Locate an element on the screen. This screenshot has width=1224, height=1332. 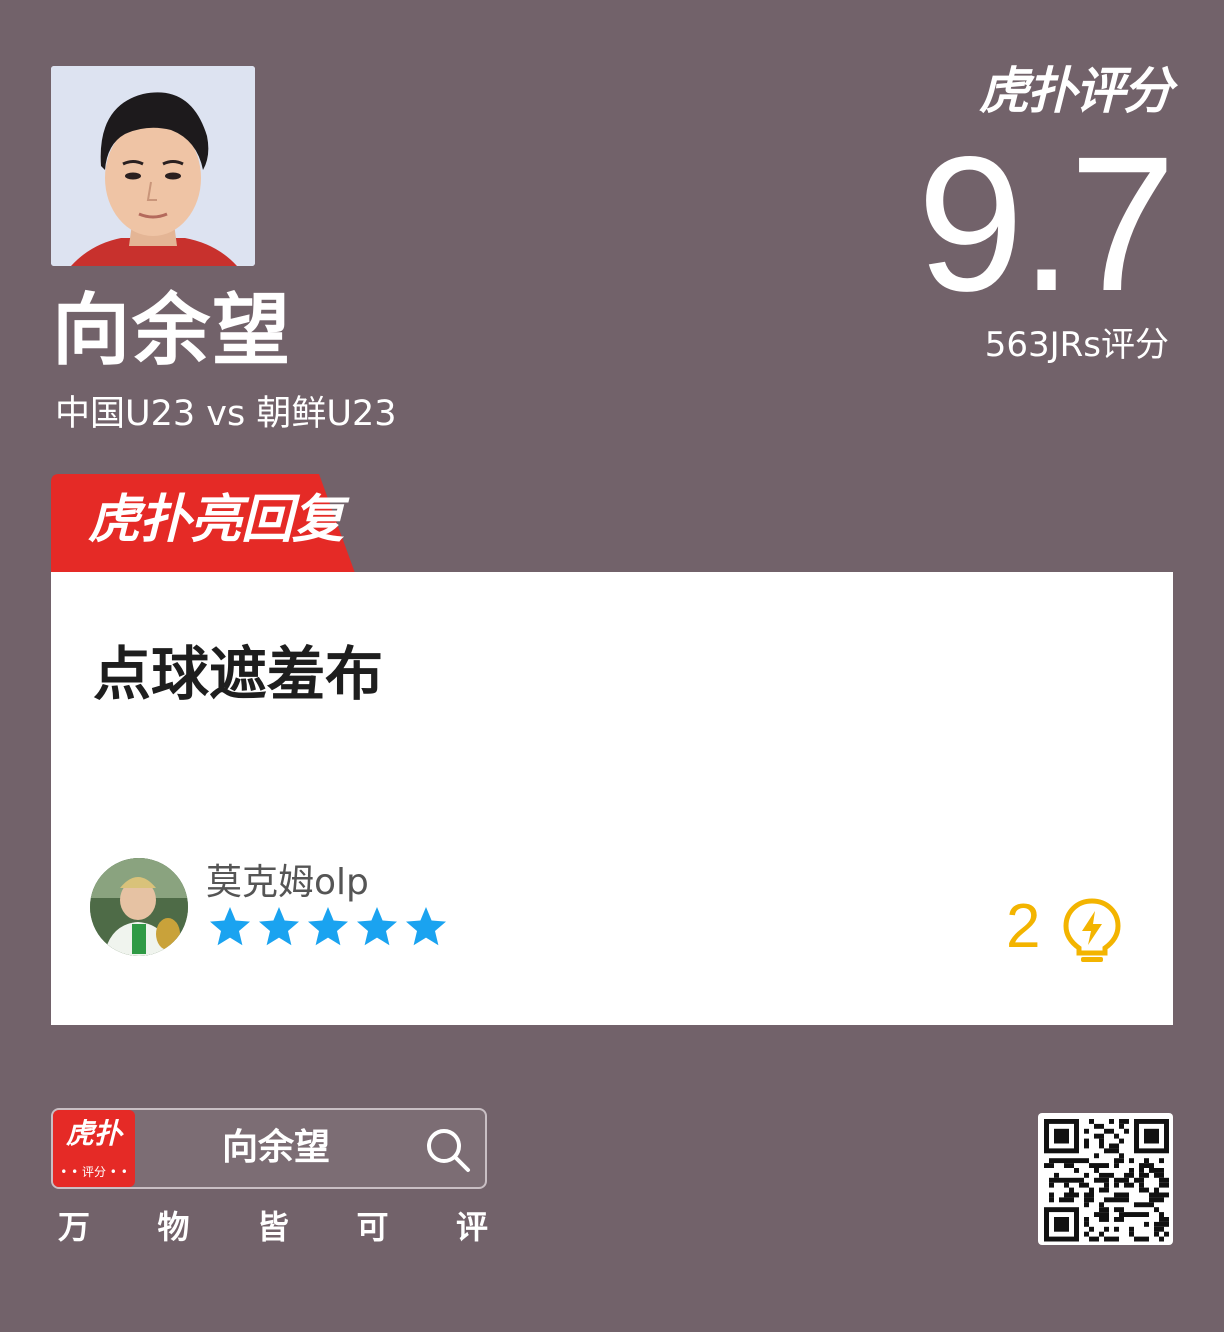
commenter-name: 莫克姆olp is located at coordinates (287, 883).